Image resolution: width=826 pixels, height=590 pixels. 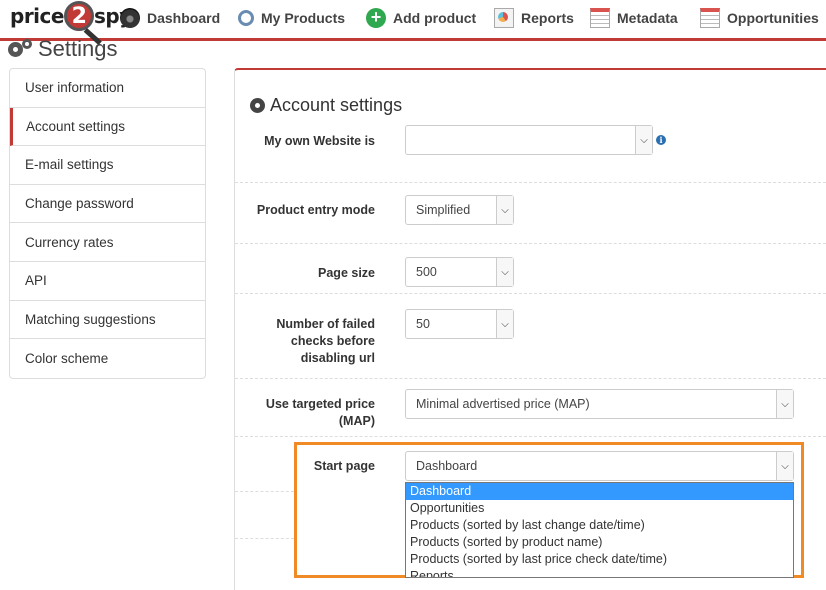 I want to click on page-size-label: Page size, so click(x=346, y=273).